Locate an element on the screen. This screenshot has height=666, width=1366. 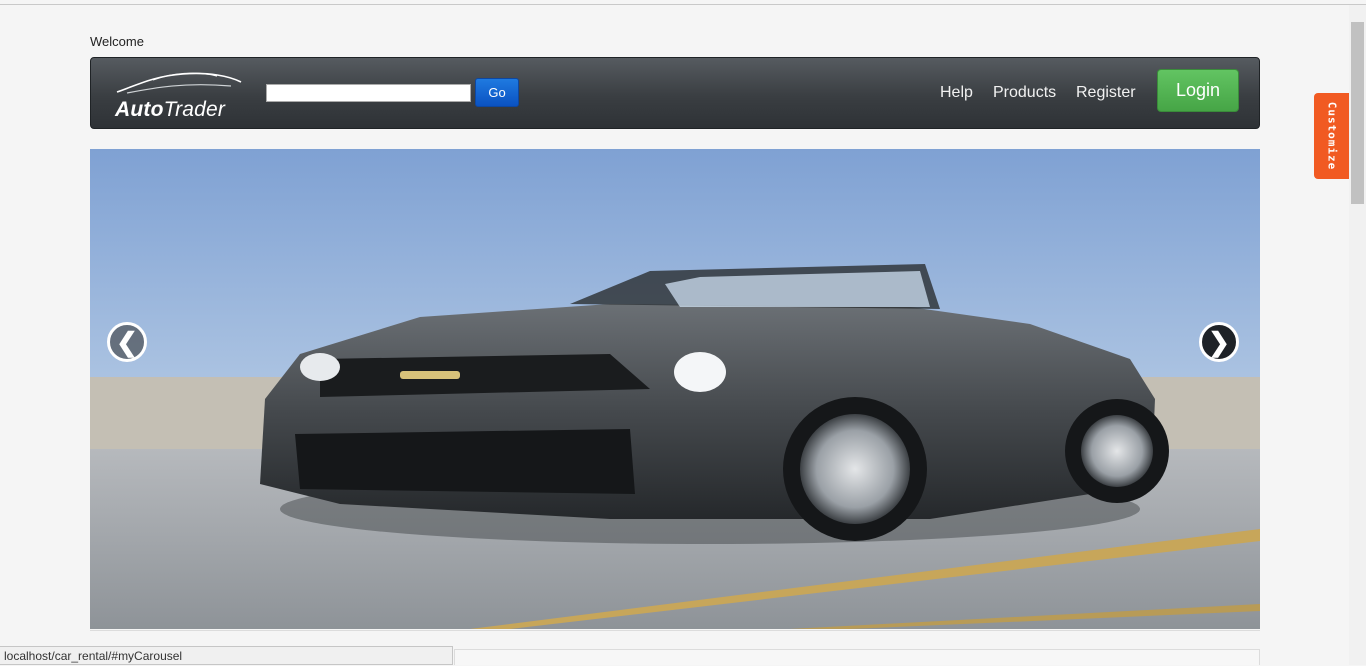
brand-logo: AutoTrader is located at coordinates (179, 94).